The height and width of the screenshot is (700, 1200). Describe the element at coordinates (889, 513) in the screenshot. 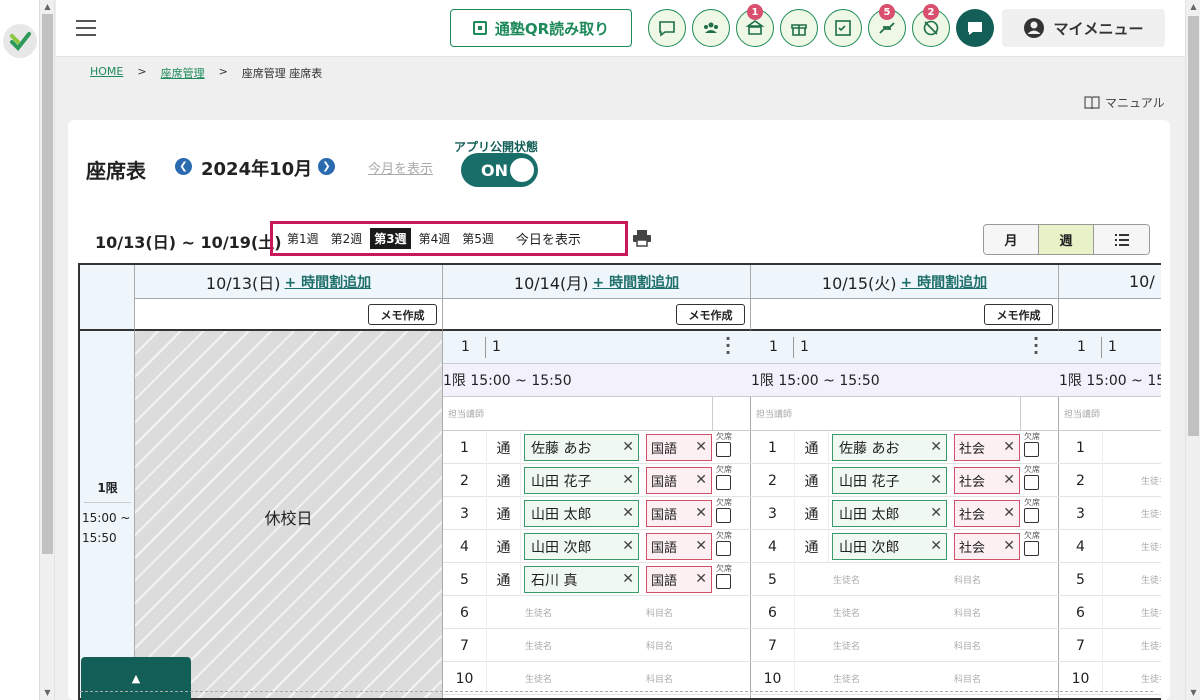

I see `student-chip: 山田 太郎 ✕` at that location.